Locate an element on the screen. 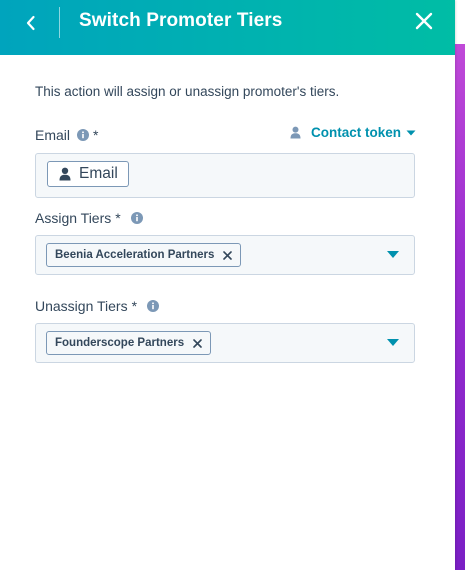  assign-tiers-label: Assign Tiers is located at coordinates (73, 218).